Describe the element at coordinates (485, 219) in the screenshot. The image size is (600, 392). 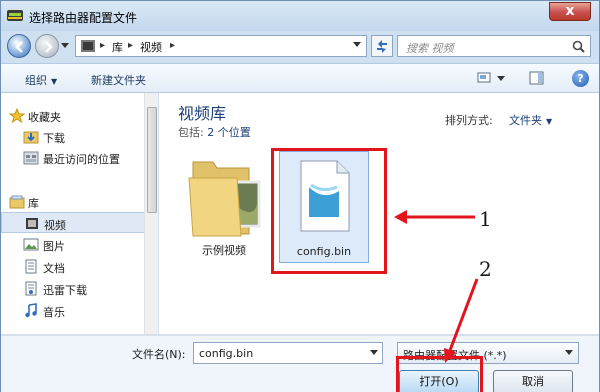
I see `annotation-step-1: 1` at that location.